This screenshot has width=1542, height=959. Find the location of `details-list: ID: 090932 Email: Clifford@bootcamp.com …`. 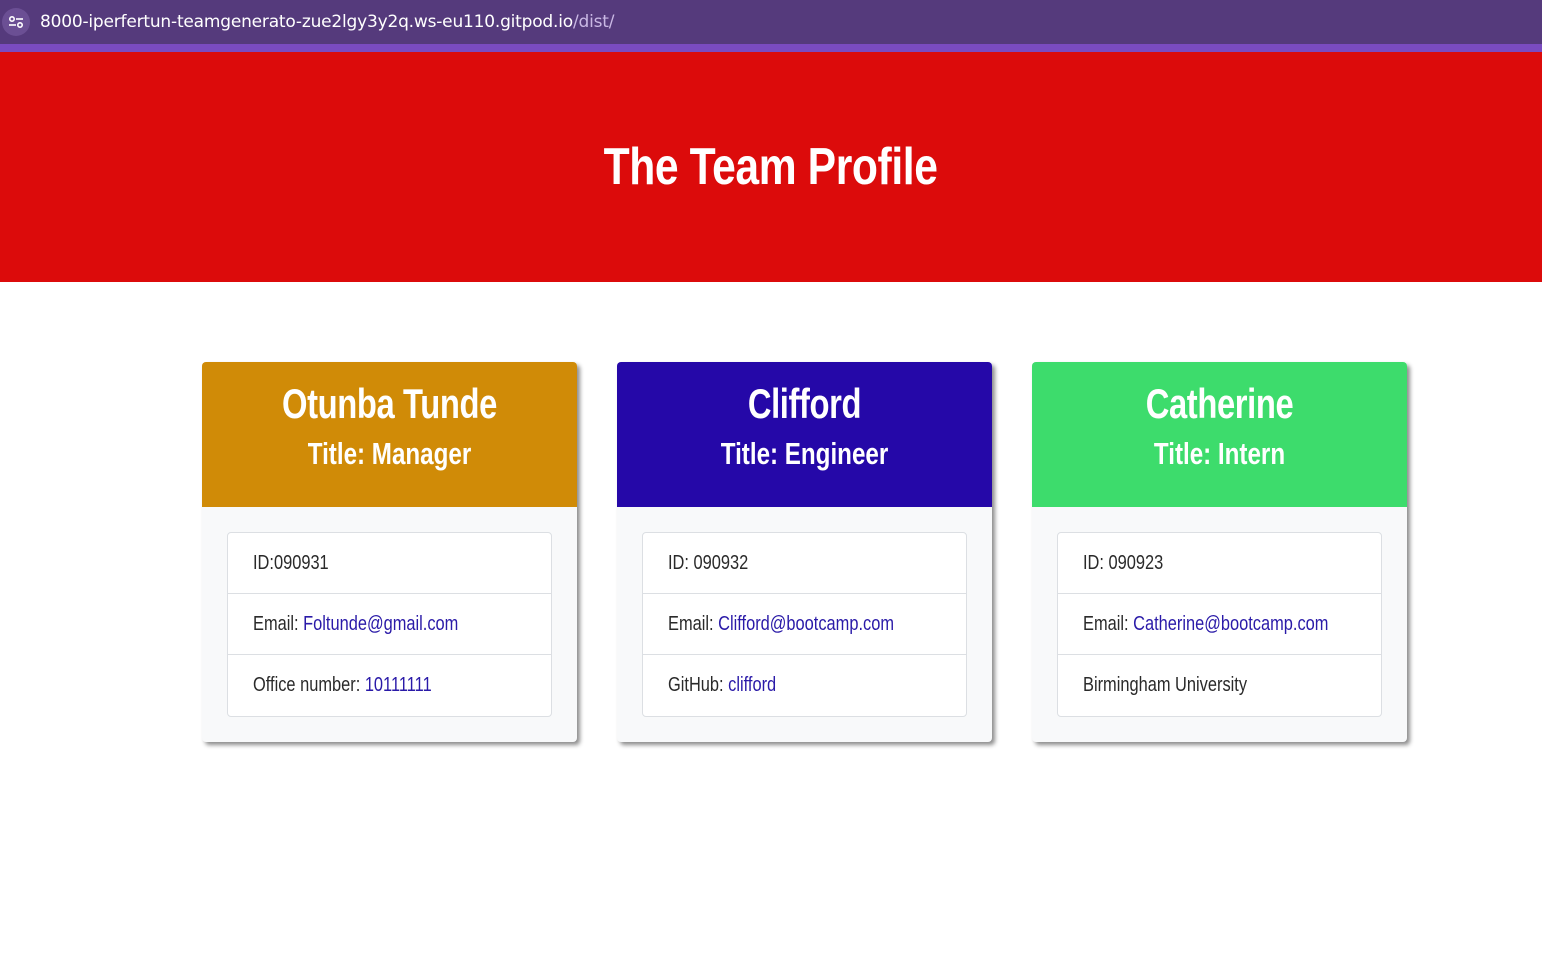

details-list: ID: 090932 Email: Clifford@bootcamp.com … is located at coordinates (804, 624).